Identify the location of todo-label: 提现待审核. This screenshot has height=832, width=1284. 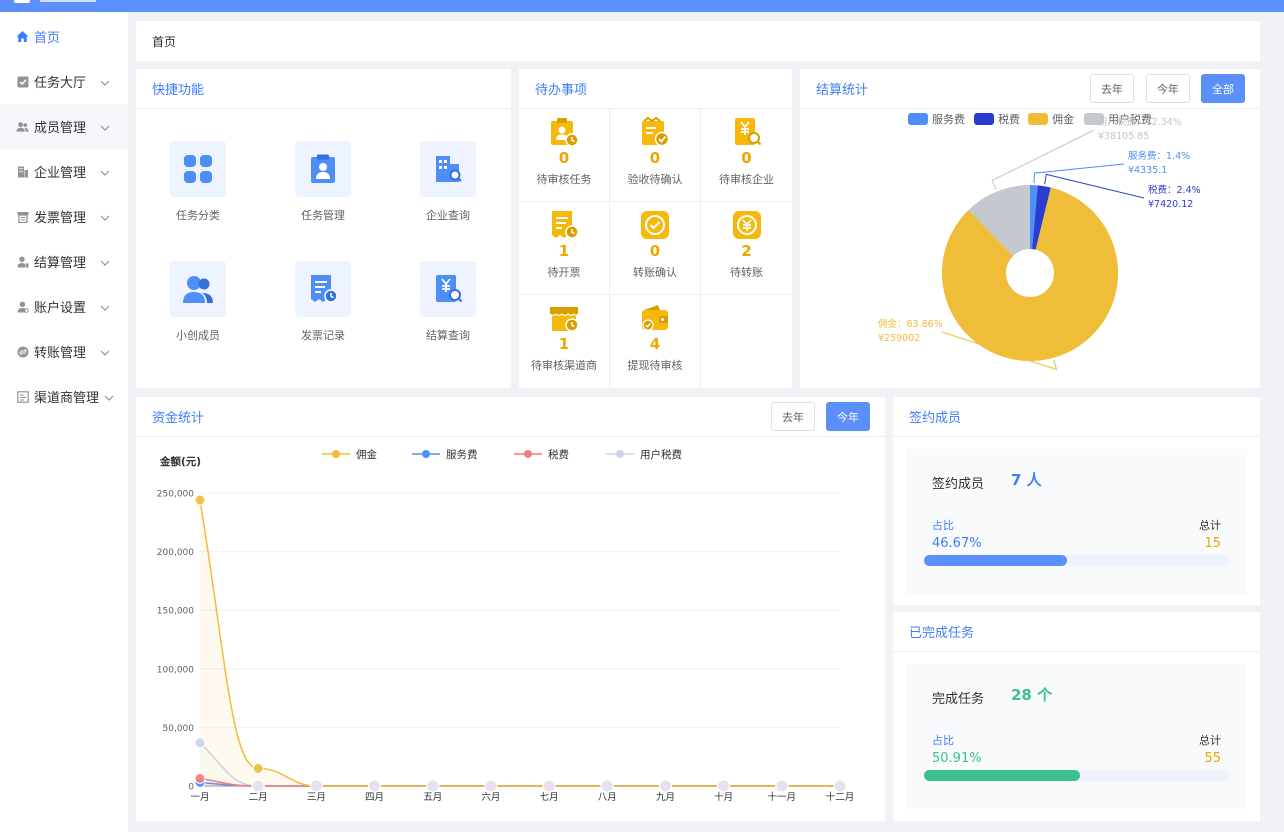
(655, 365).